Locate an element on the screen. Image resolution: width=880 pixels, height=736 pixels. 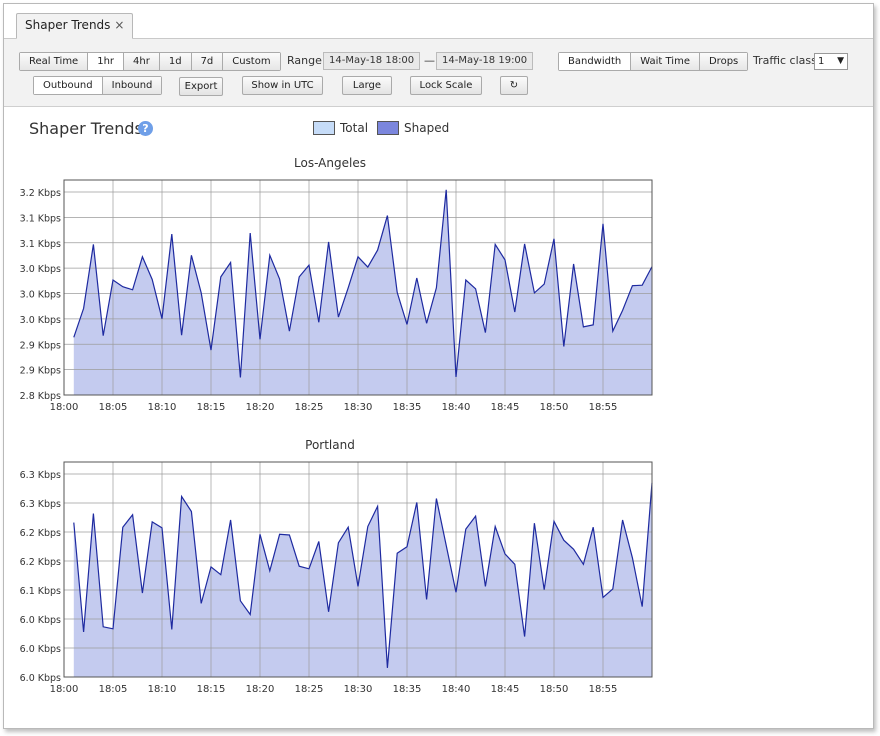
chart-title: Portland is located at coordinates (330, 445).